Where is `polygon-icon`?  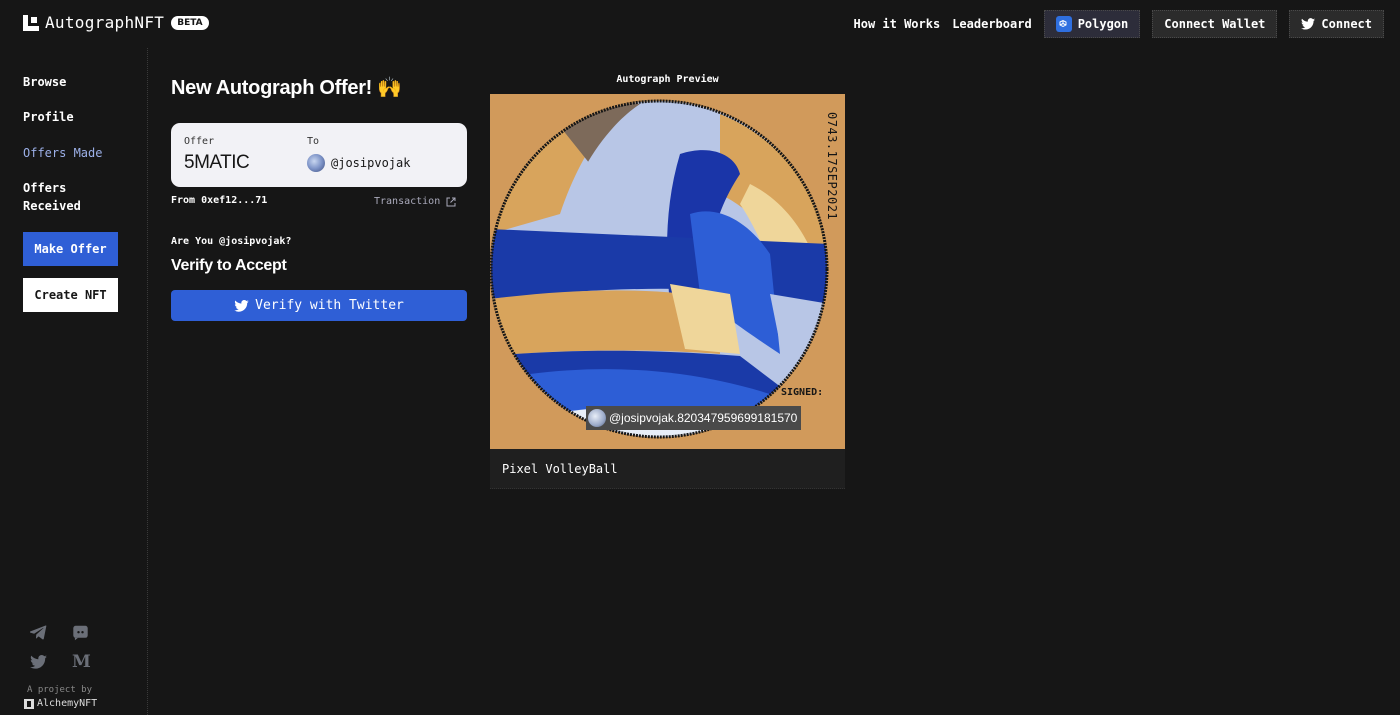 polygon-icon is located at coordinates (1063, 24).